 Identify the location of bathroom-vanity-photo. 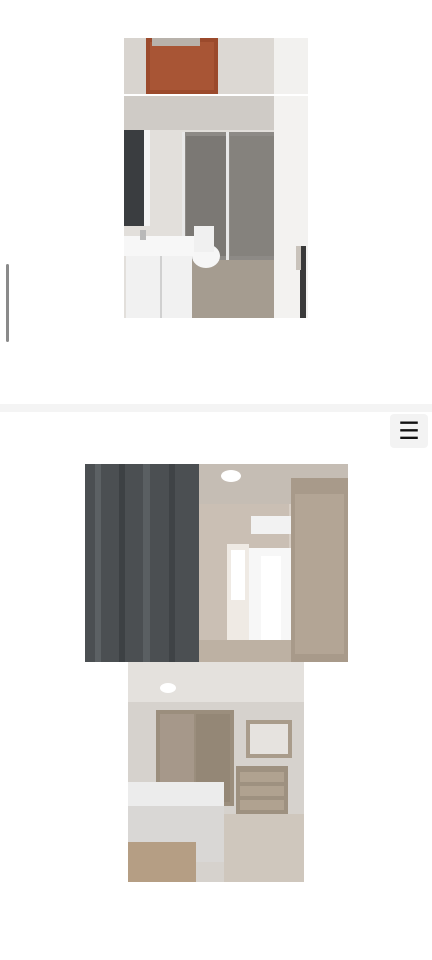
(216, 66).